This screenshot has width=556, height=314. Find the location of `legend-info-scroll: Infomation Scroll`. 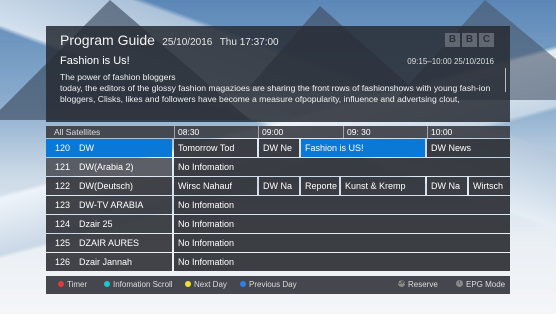

legend-info-scroll: Infomation Scroll is located at coordinates (138, 285).